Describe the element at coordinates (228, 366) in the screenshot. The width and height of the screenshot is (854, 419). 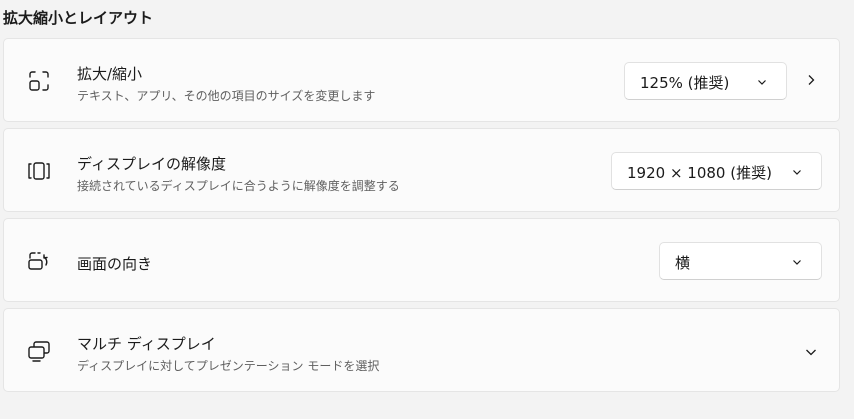
I see `multi-display-description: ディスプレイに対してプレゼンテーション モードを選択` at that location.